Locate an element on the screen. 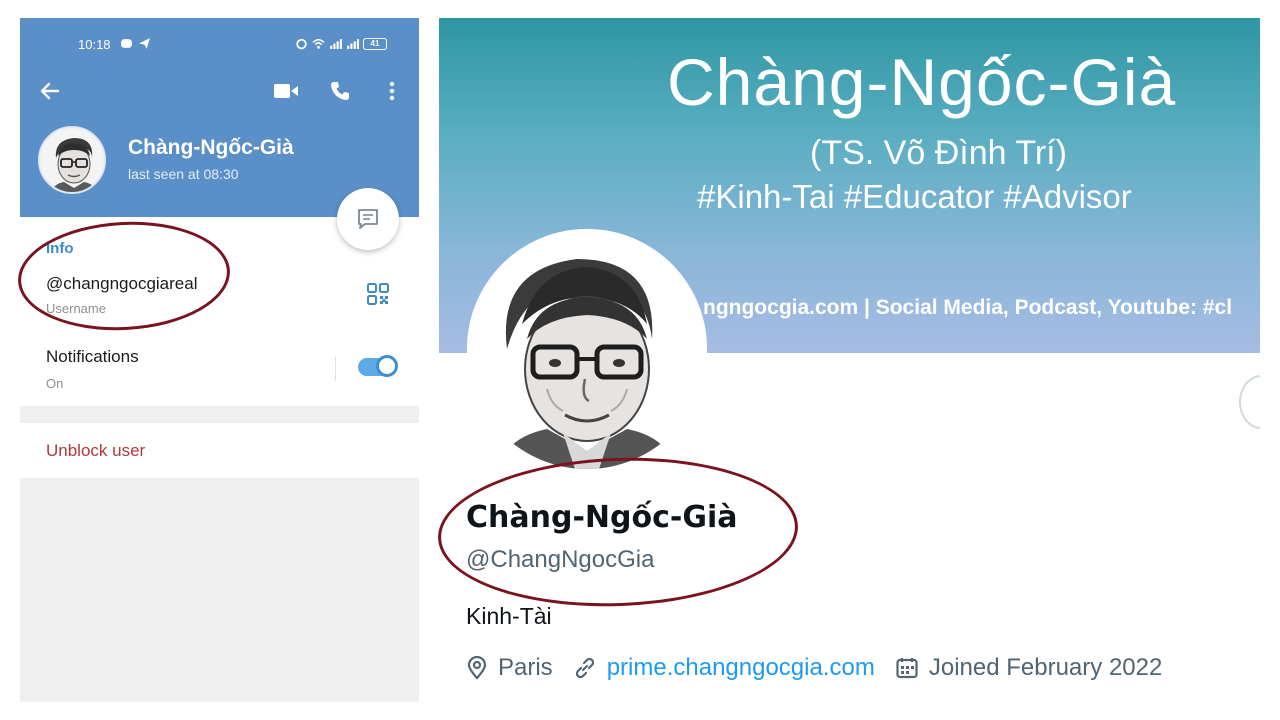 This screenshot has width=1280, height=720. unblock-section: Unblock user is located at coordinates (219, 450).